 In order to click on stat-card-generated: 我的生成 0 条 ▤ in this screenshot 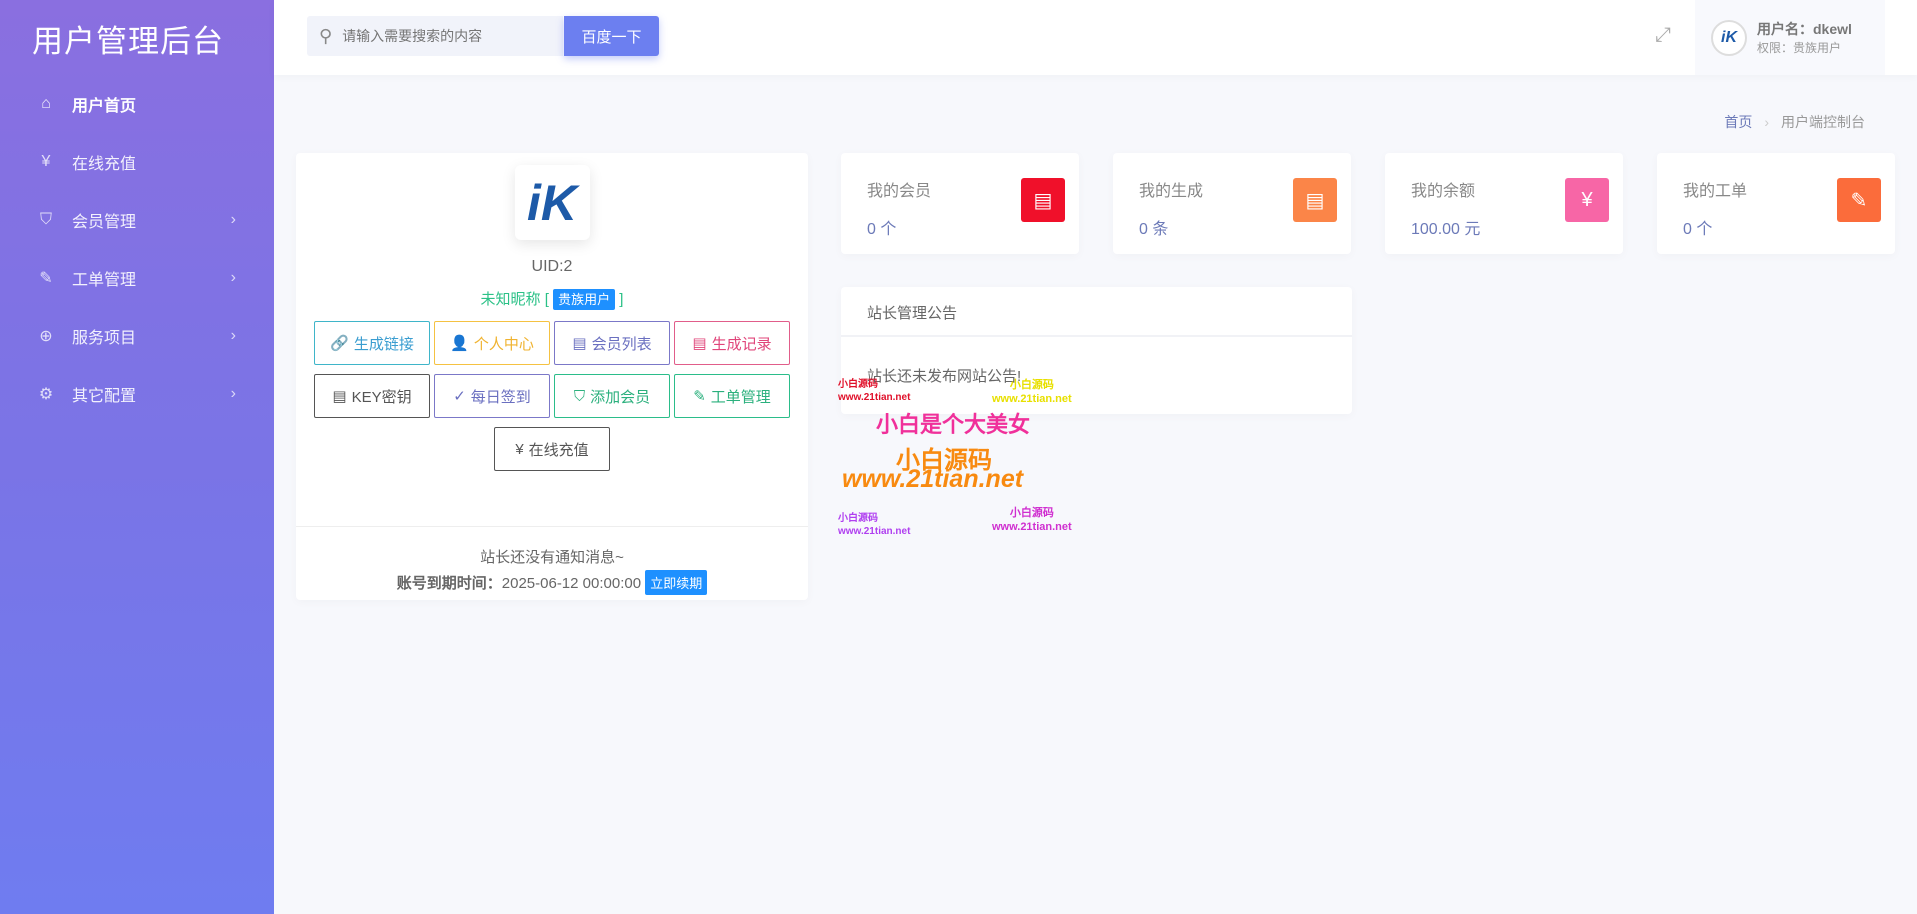, I will do `click(1232, 203)`.